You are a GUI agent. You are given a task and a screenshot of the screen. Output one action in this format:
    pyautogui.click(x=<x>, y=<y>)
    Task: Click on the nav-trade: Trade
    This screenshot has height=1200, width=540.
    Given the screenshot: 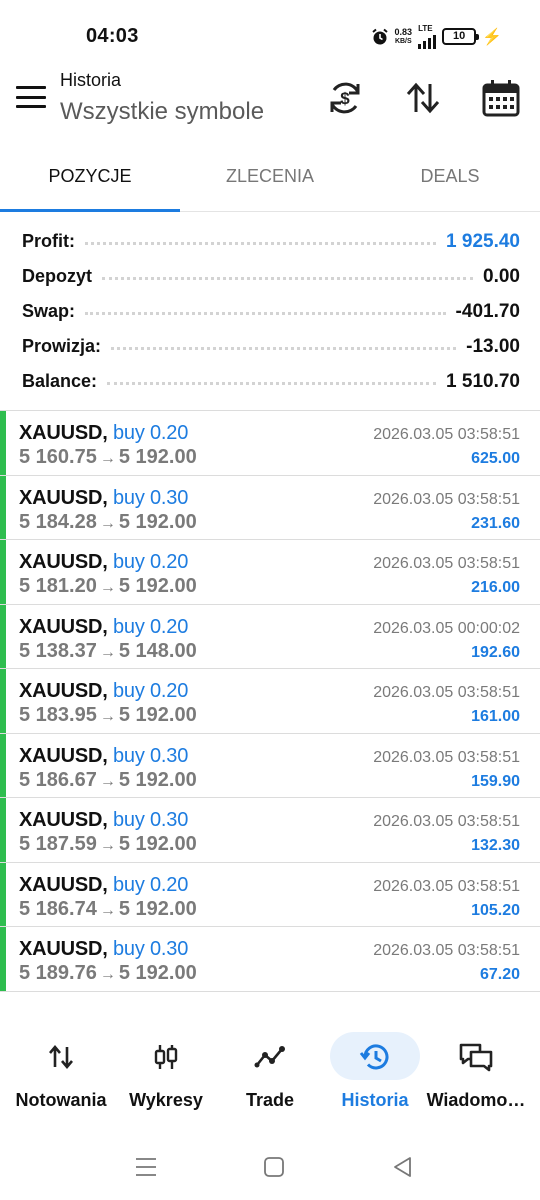 What is the action you would take?
    pyautogui.click(x=270, y=1070)
    